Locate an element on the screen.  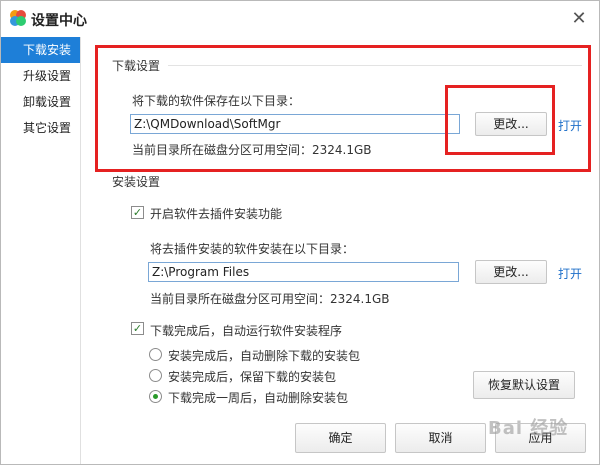
radio-keep-package is located at coordinates (155, 375).